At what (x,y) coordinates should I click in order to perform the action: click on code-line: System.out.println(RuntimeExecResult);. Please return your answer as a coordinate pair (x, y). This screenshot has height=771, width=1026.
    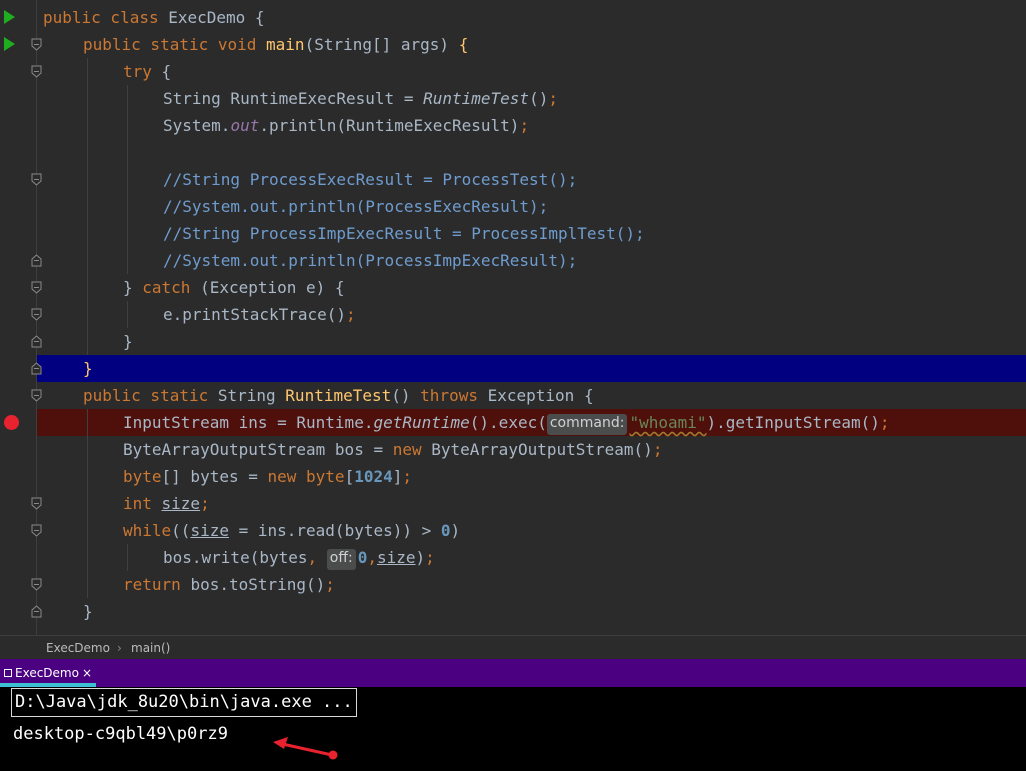
    Looking at the image, I should click on (513, 125).